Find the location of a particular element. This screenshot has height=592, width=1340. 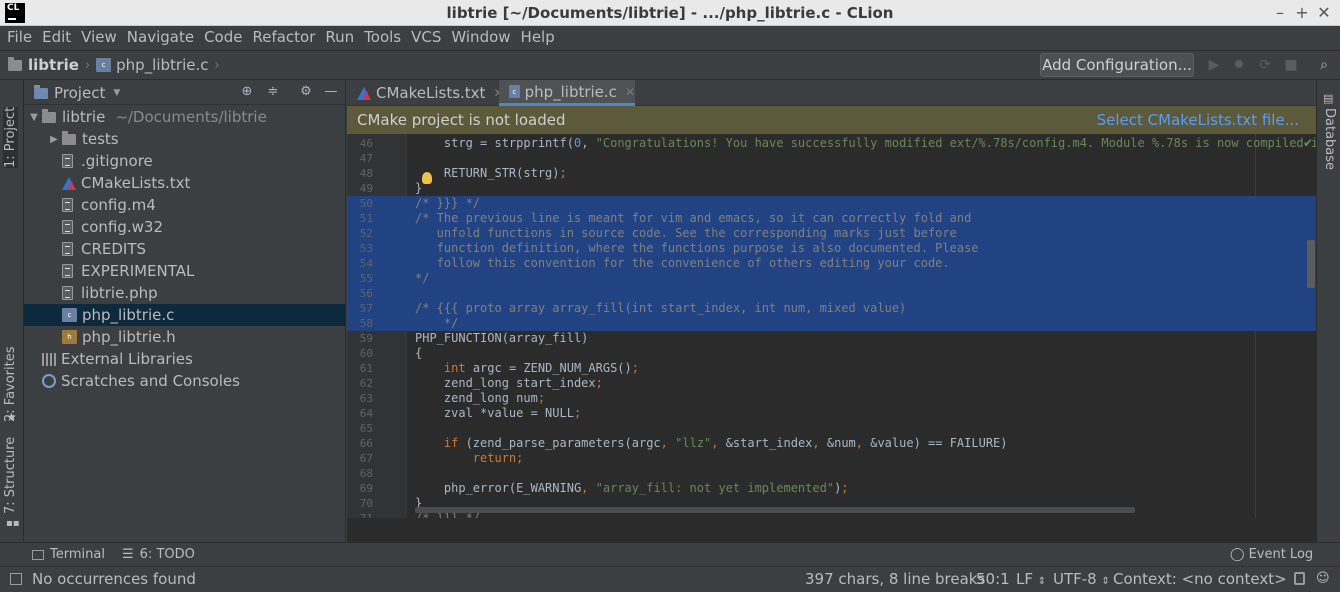

tree-item-label: libtrie.php is located at coordinates (119, 293).